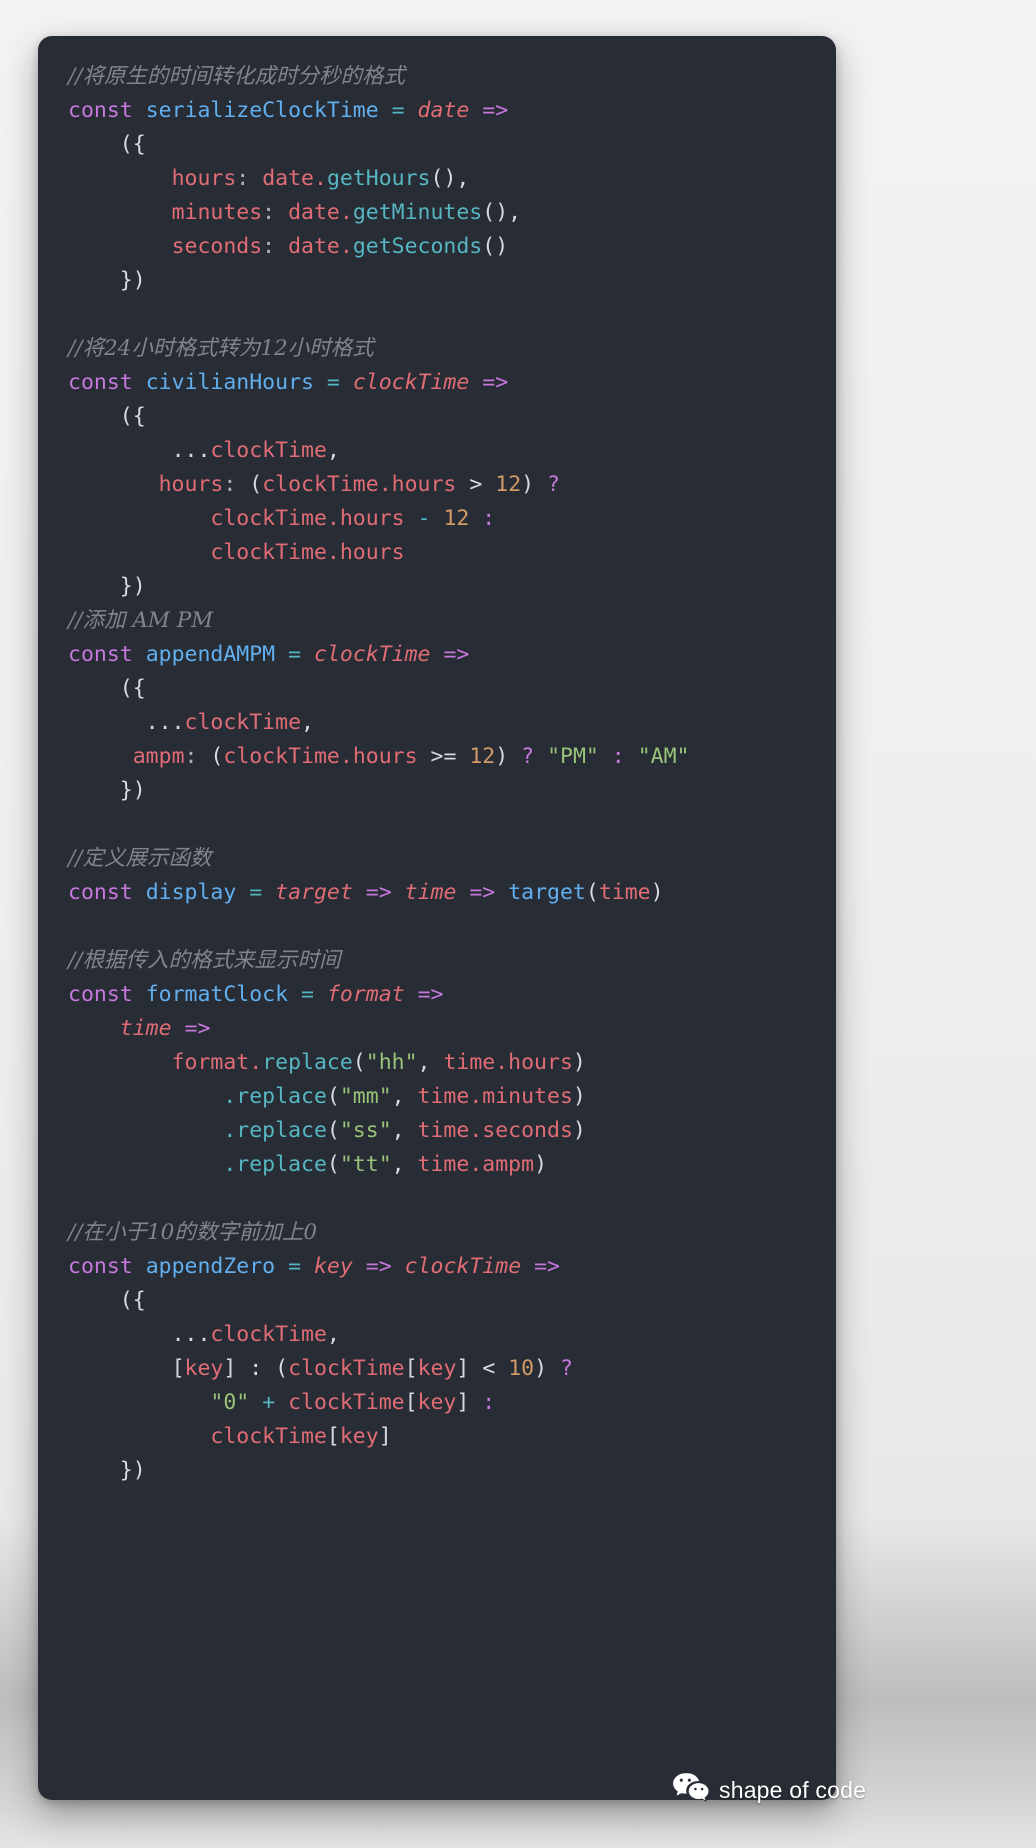  I want to click on code-line: }), so click(448, 281).